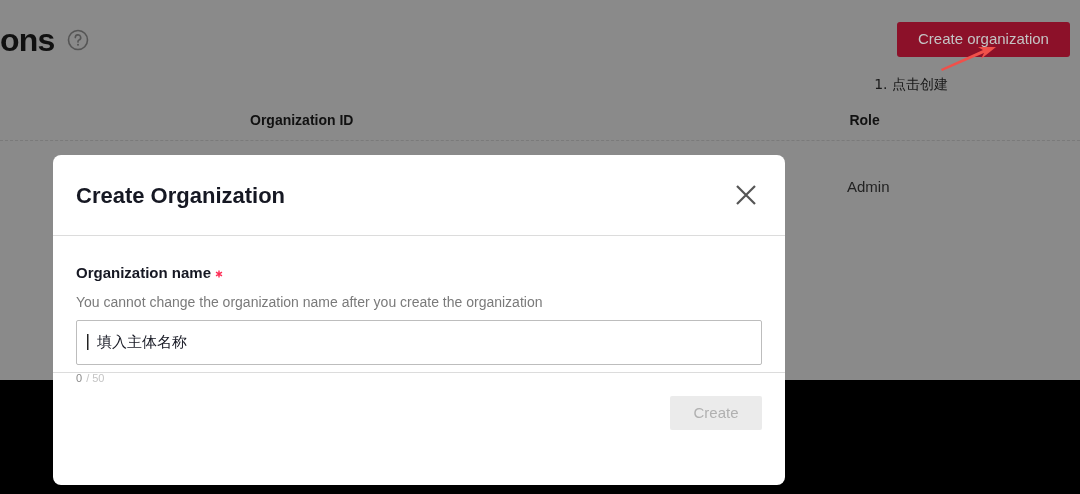 Image resolution: width=1080 pixels, height=494 pixels. I want to click on organization-name-field: 填入主体名称, so click(419, 342).